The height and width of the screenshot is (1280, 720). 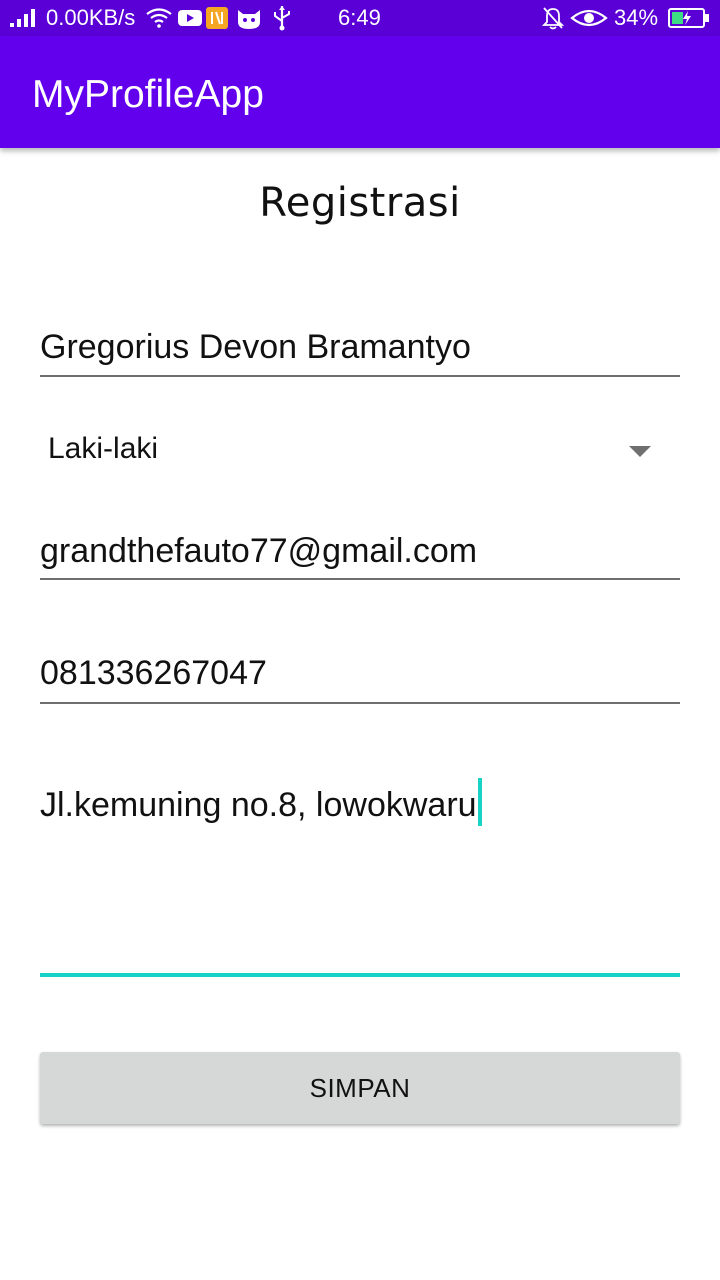 I want to click on dropdown-arrow-icon, so click(x=640, y=451).